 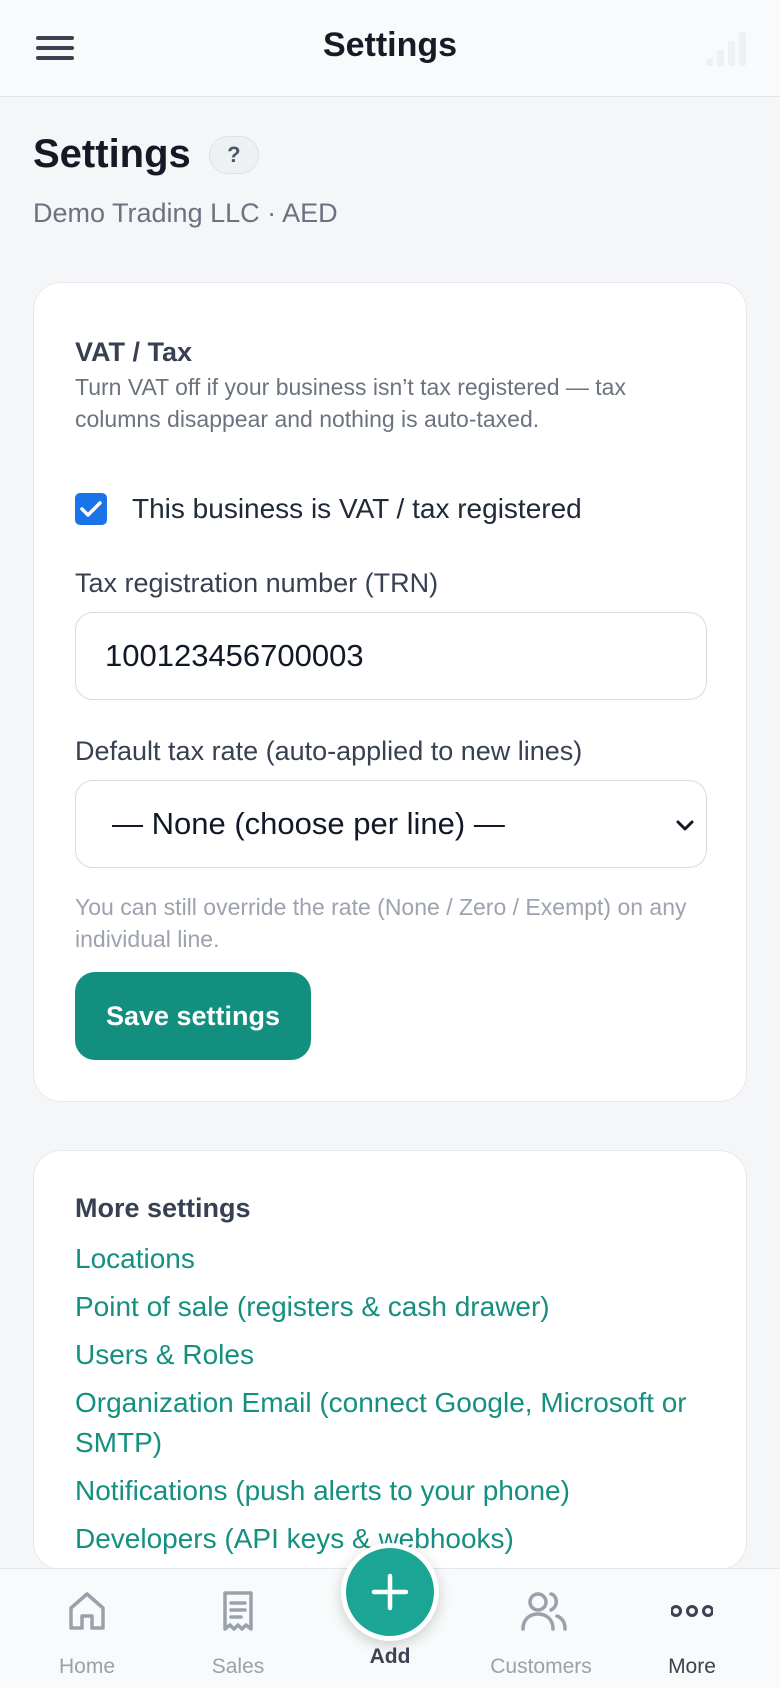 What do you see at coordinates (541, 1666) in the screenshot?
I see `nav-customers-label: Customers` at bounding box center [541, 1666].